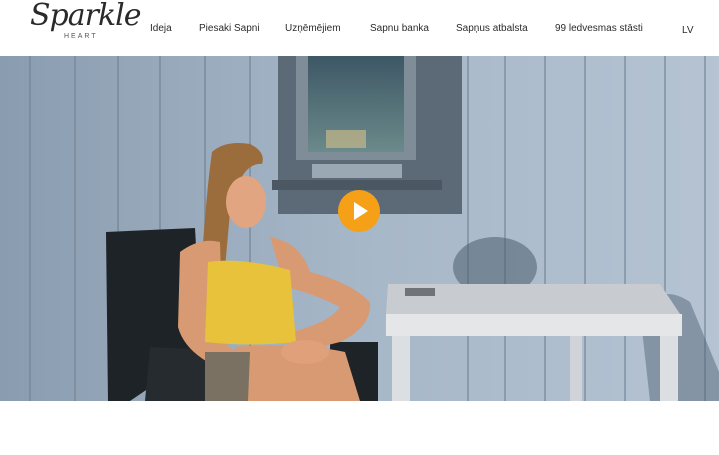  I want to click on nav-item-sapnu-banka: Sapnu banka, so click(399, 28).